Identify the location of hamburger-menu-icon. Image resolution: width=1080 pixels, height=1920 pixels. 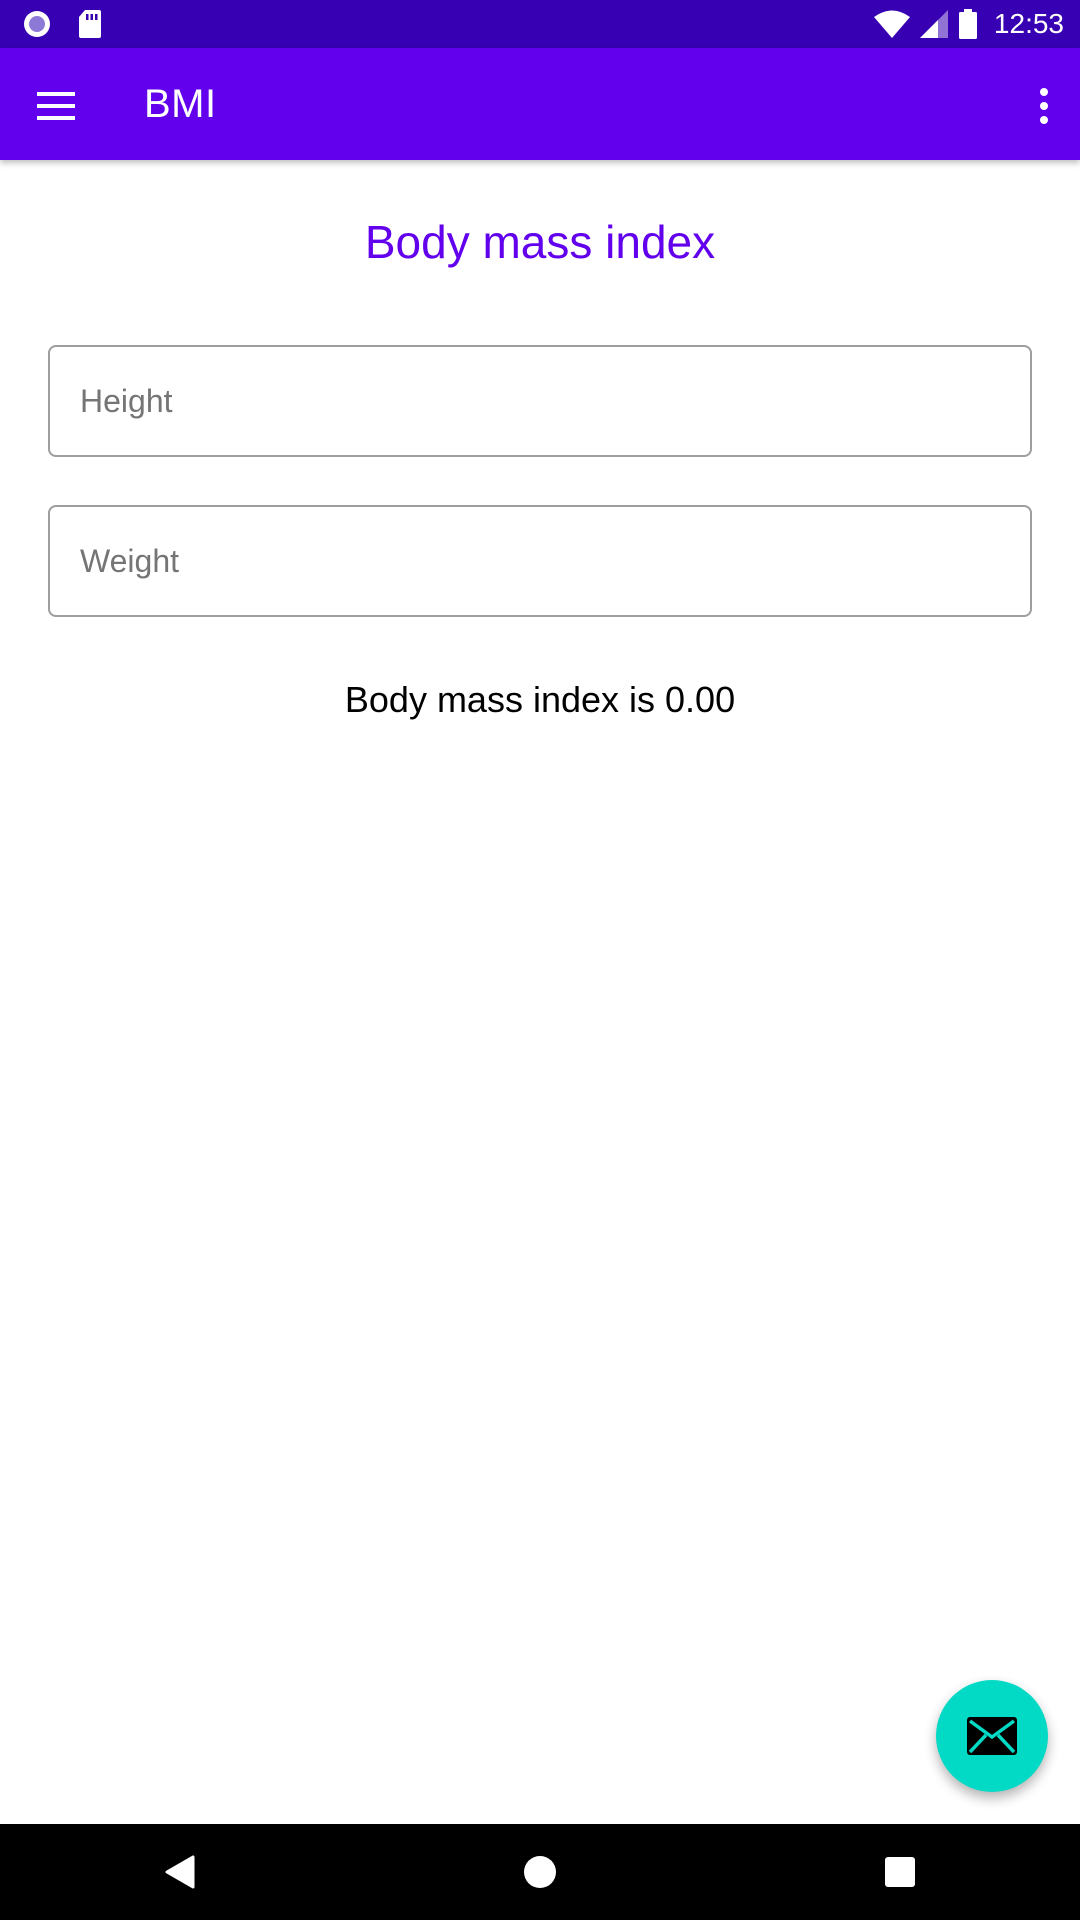
(56, 106).